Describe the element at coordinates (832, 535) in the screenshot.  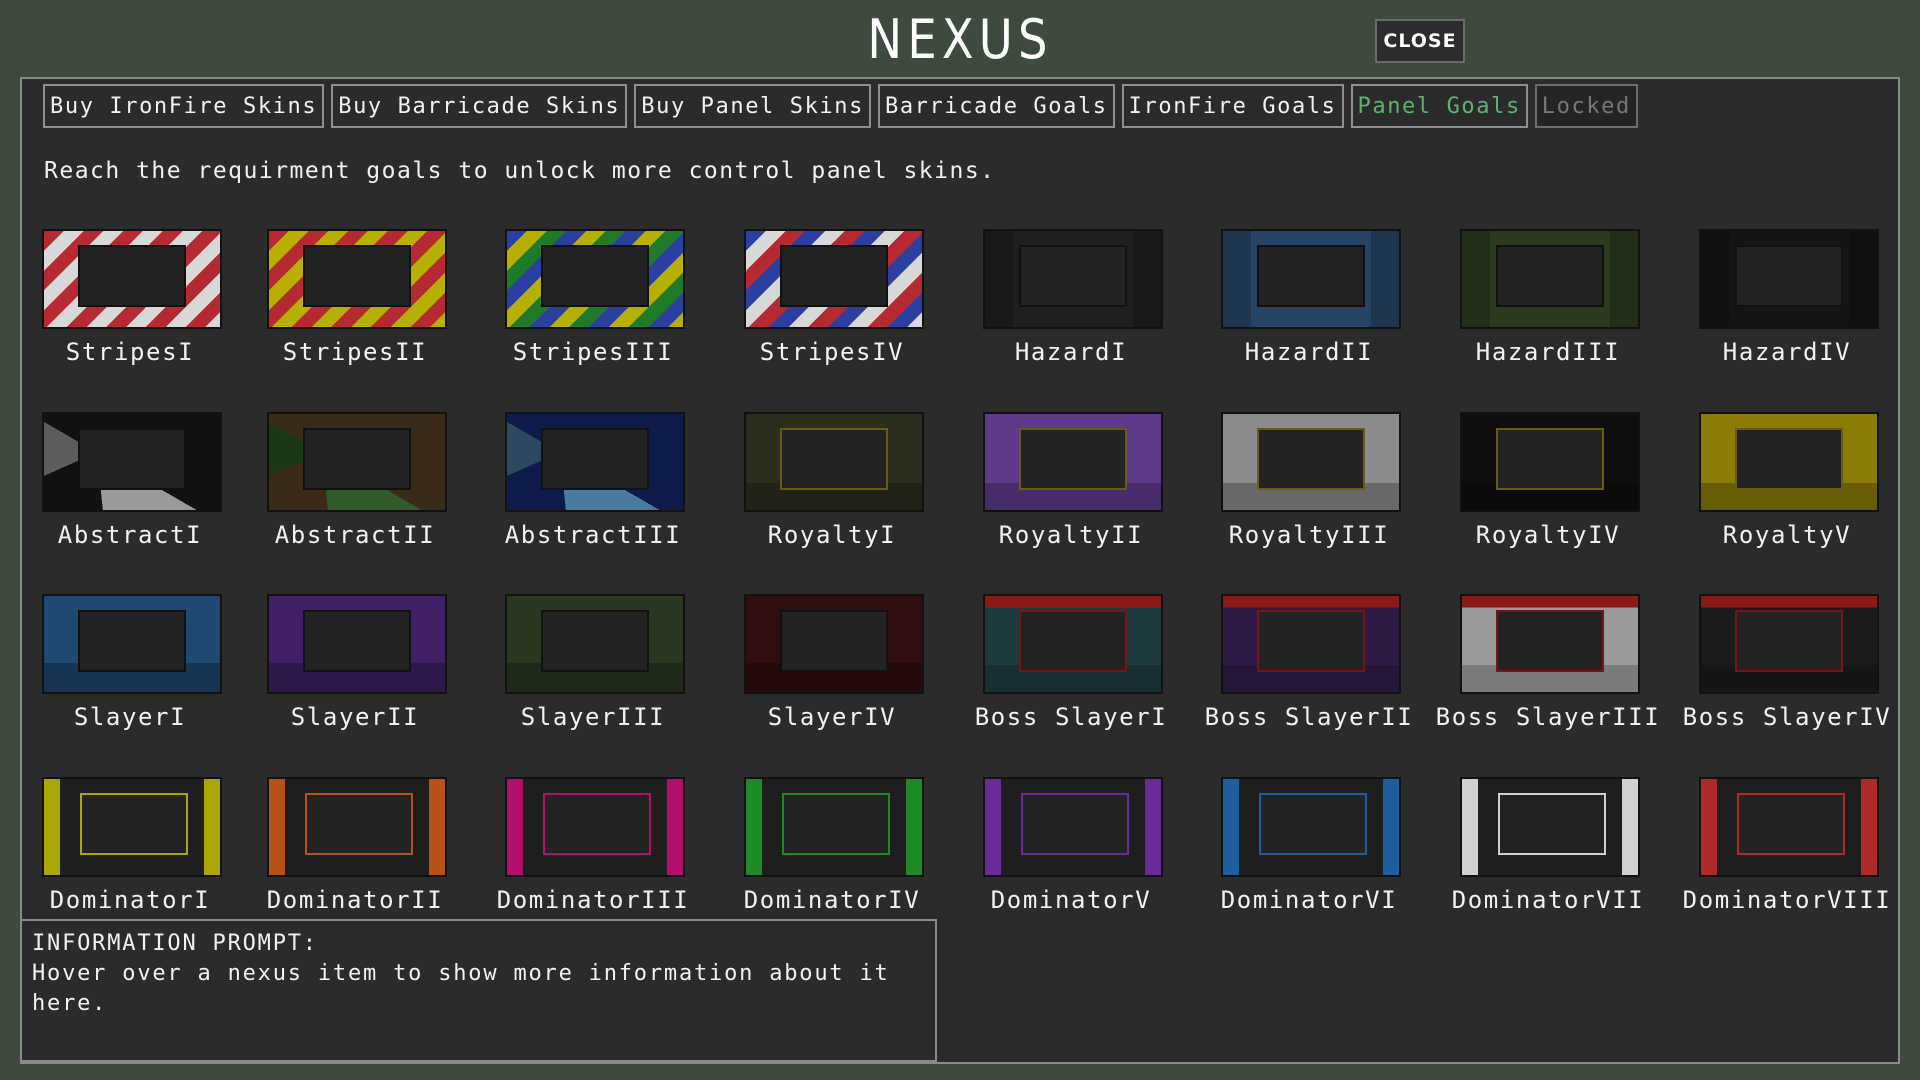
I see `skin-name: RoyaltyI` at that location.